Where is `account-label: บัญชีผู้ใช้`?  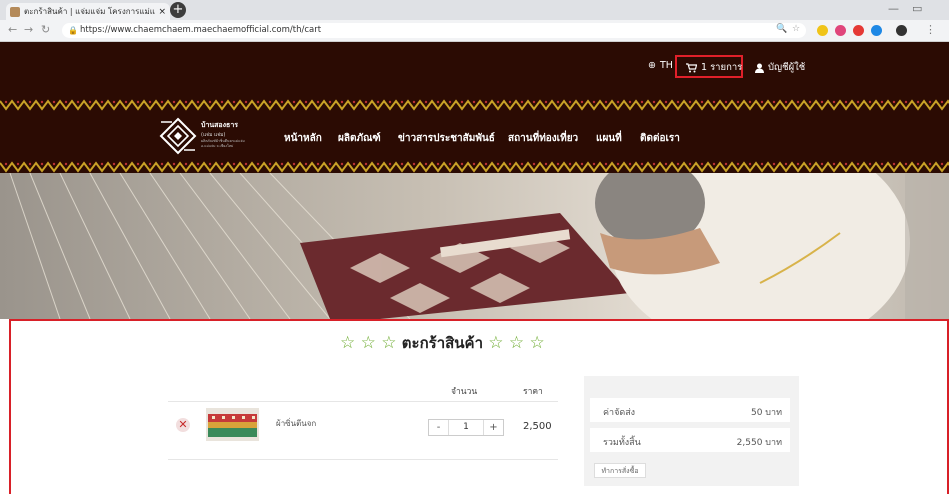 account-label: บัญชีผู้ใช้ is located at coordinates (787, 67).